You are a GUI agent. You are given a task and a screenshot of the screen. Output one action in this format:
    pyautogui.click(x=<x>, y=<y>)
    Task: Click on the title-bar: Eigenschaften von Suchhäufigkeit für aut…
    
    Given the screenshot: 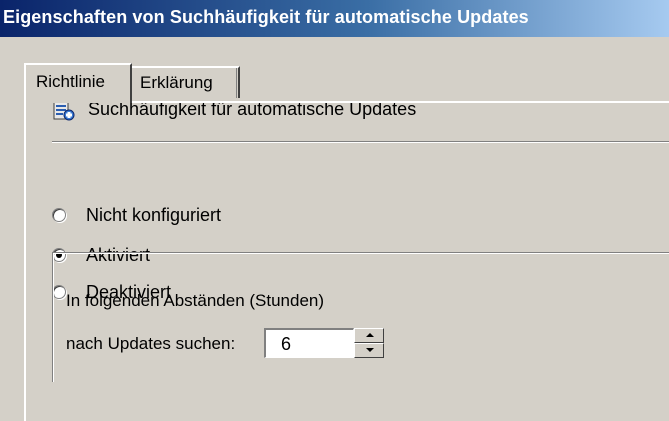 What is the action you would take?
    pyautogui.click(x=334, y=18)
    